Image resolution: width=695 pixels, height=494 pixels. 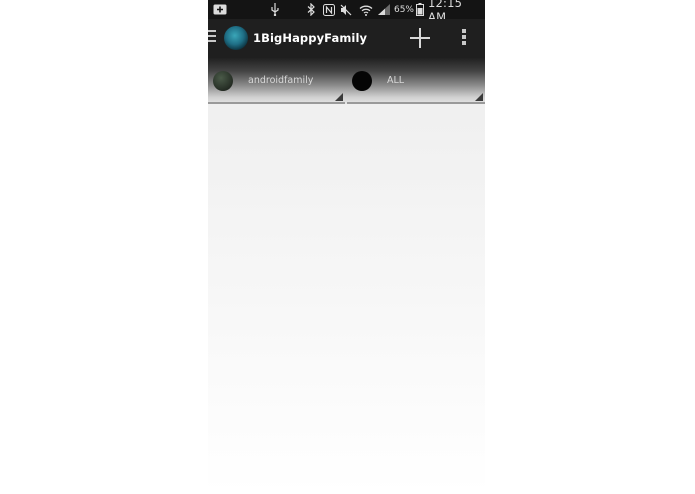 I want to click on app-title: 1BigHappyFamily, so click(x=310, y=38).